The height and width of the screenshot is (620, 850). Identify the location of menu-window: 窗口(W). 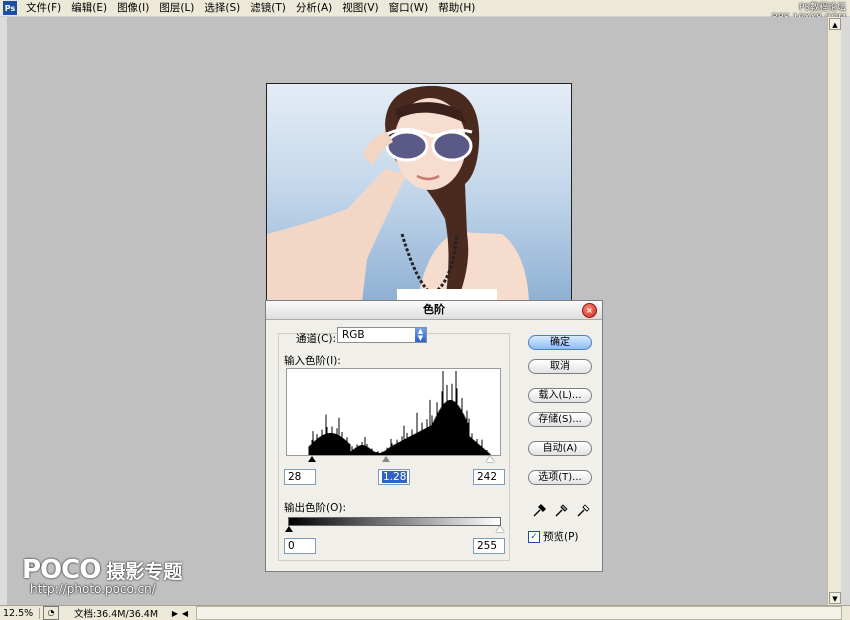
(409, 8).